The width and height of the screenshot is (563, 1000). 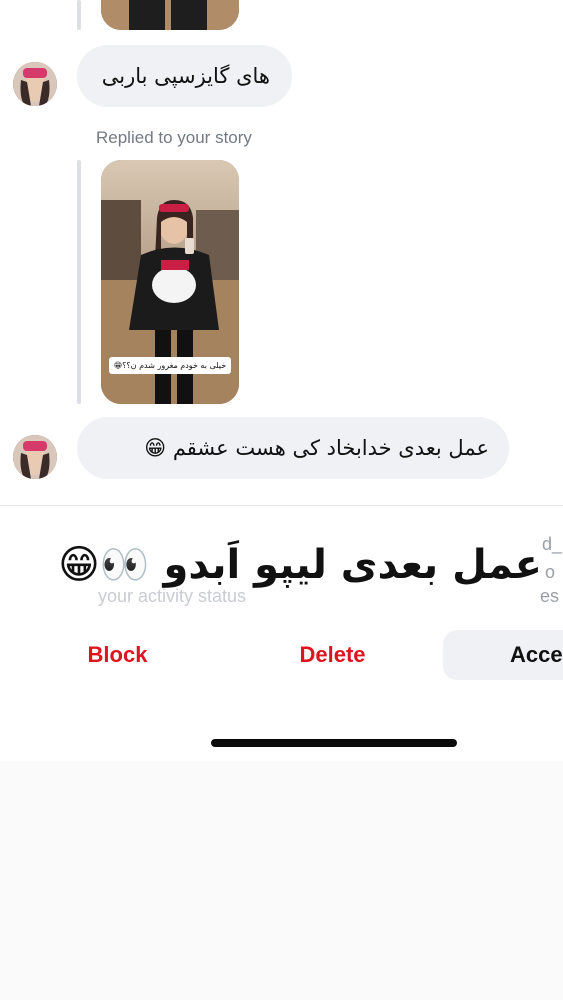 I want to click on replied-to-story-label: Replied to your story, so click(x=174, y=137).